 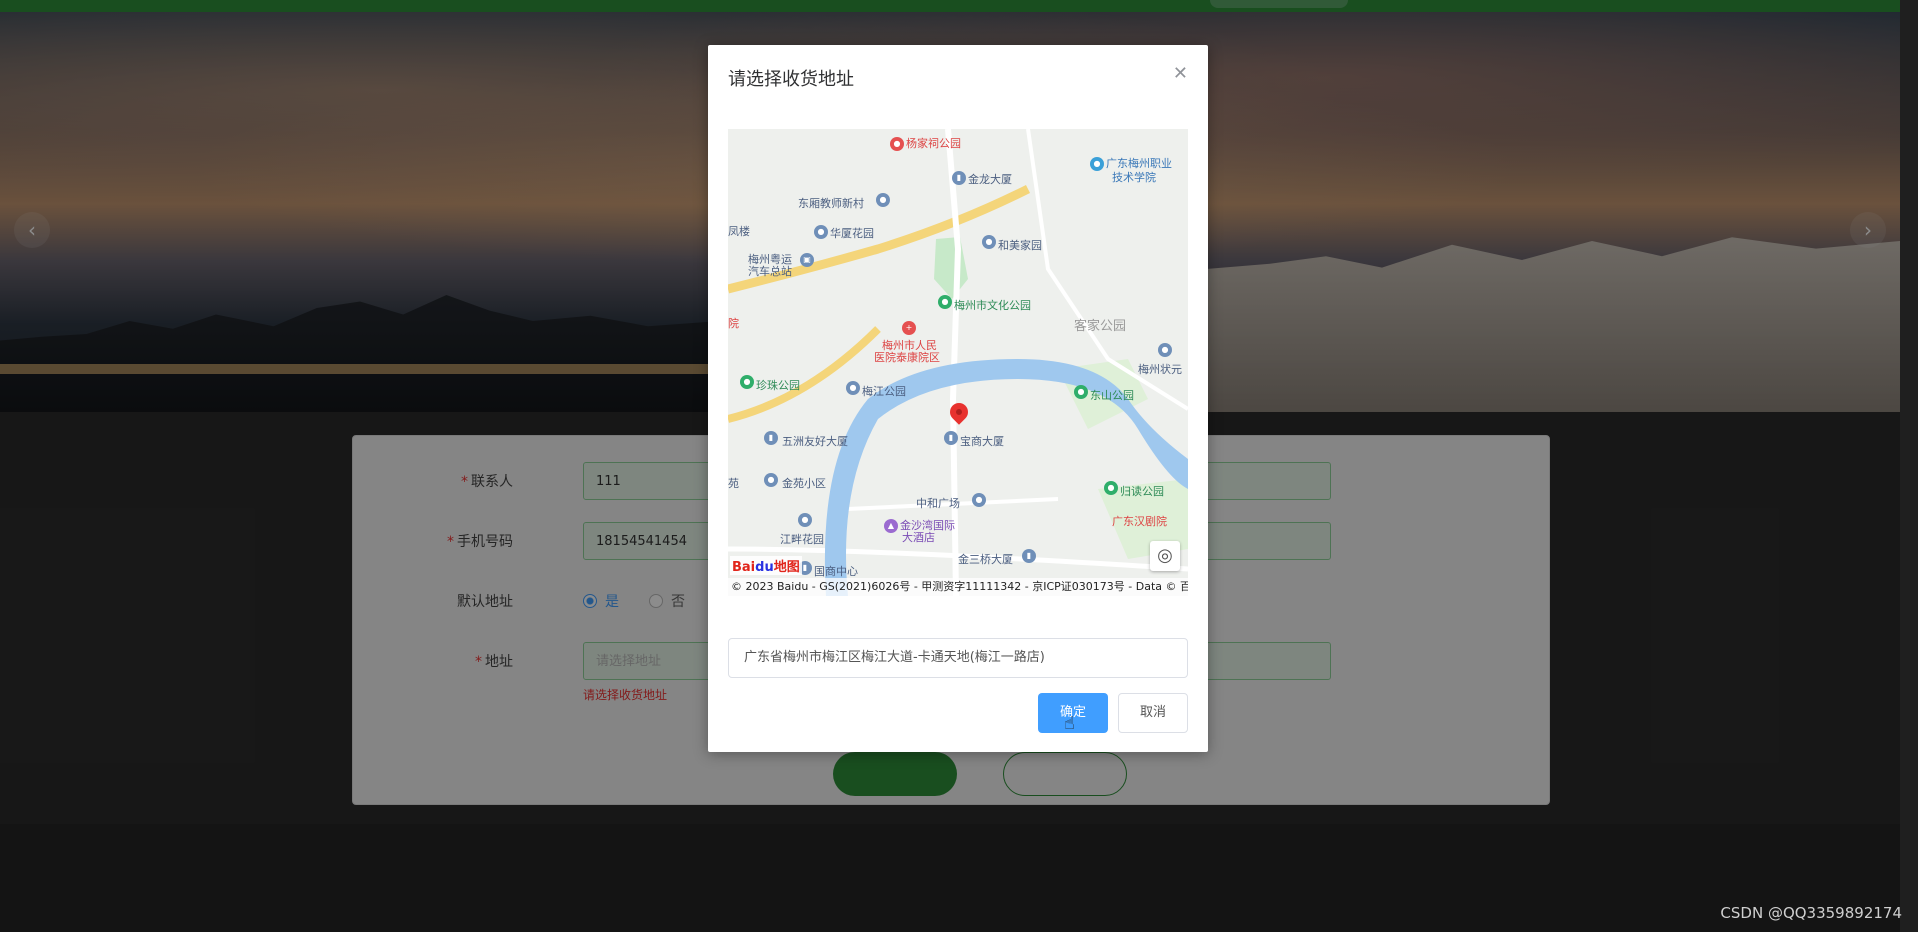 I want to click on map-label-wuzhou: 五洲友好大厦, so click(x=815, y=441).